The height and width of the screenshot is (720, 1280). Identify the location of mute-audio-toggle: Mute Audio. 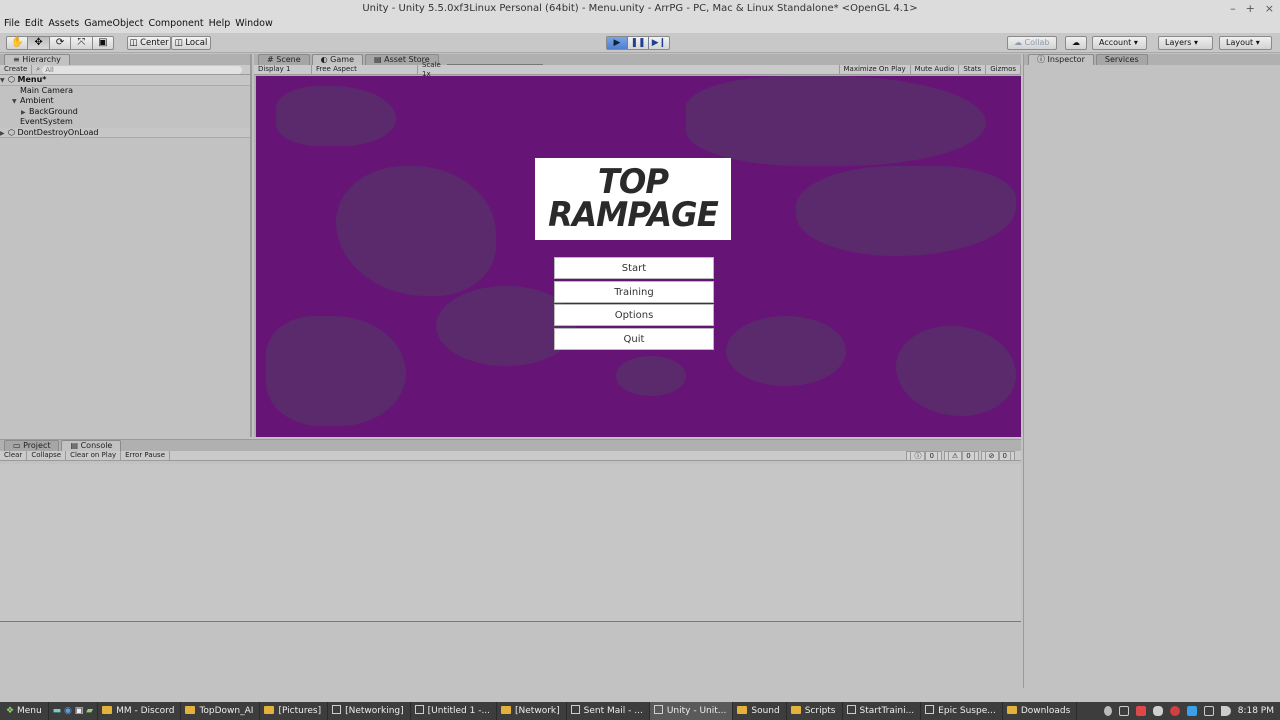
(935, 69).